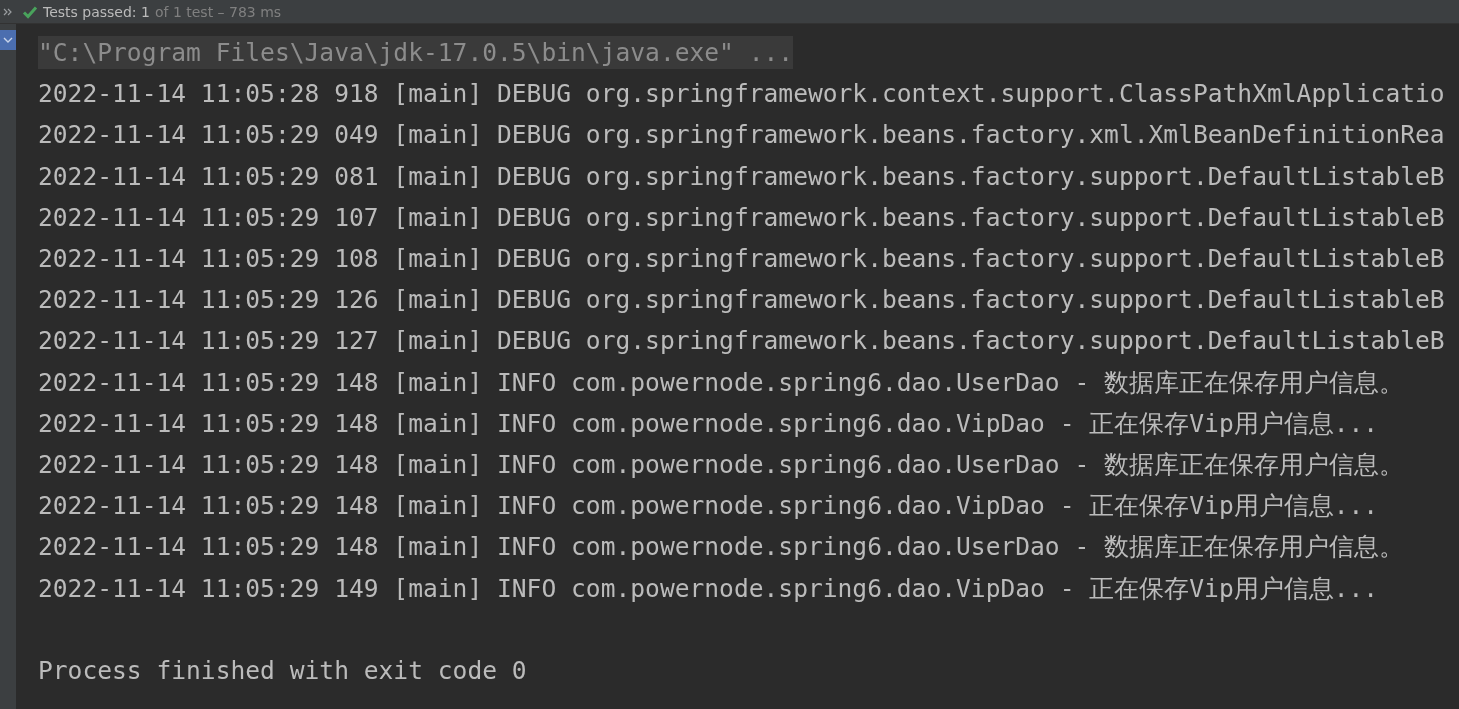 This screenshot has height=709, width=1459. I want to click on collapse-toggle, so click(8, 40).